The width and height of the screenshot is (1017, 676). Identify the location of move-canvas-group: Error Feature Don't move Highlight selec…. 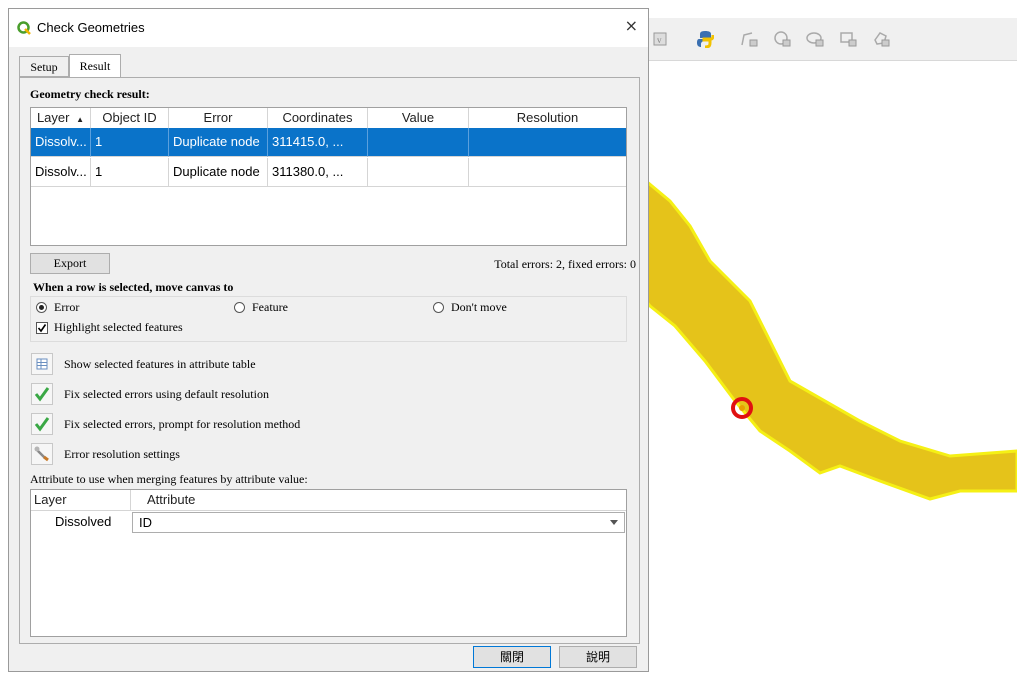
(328, 319).